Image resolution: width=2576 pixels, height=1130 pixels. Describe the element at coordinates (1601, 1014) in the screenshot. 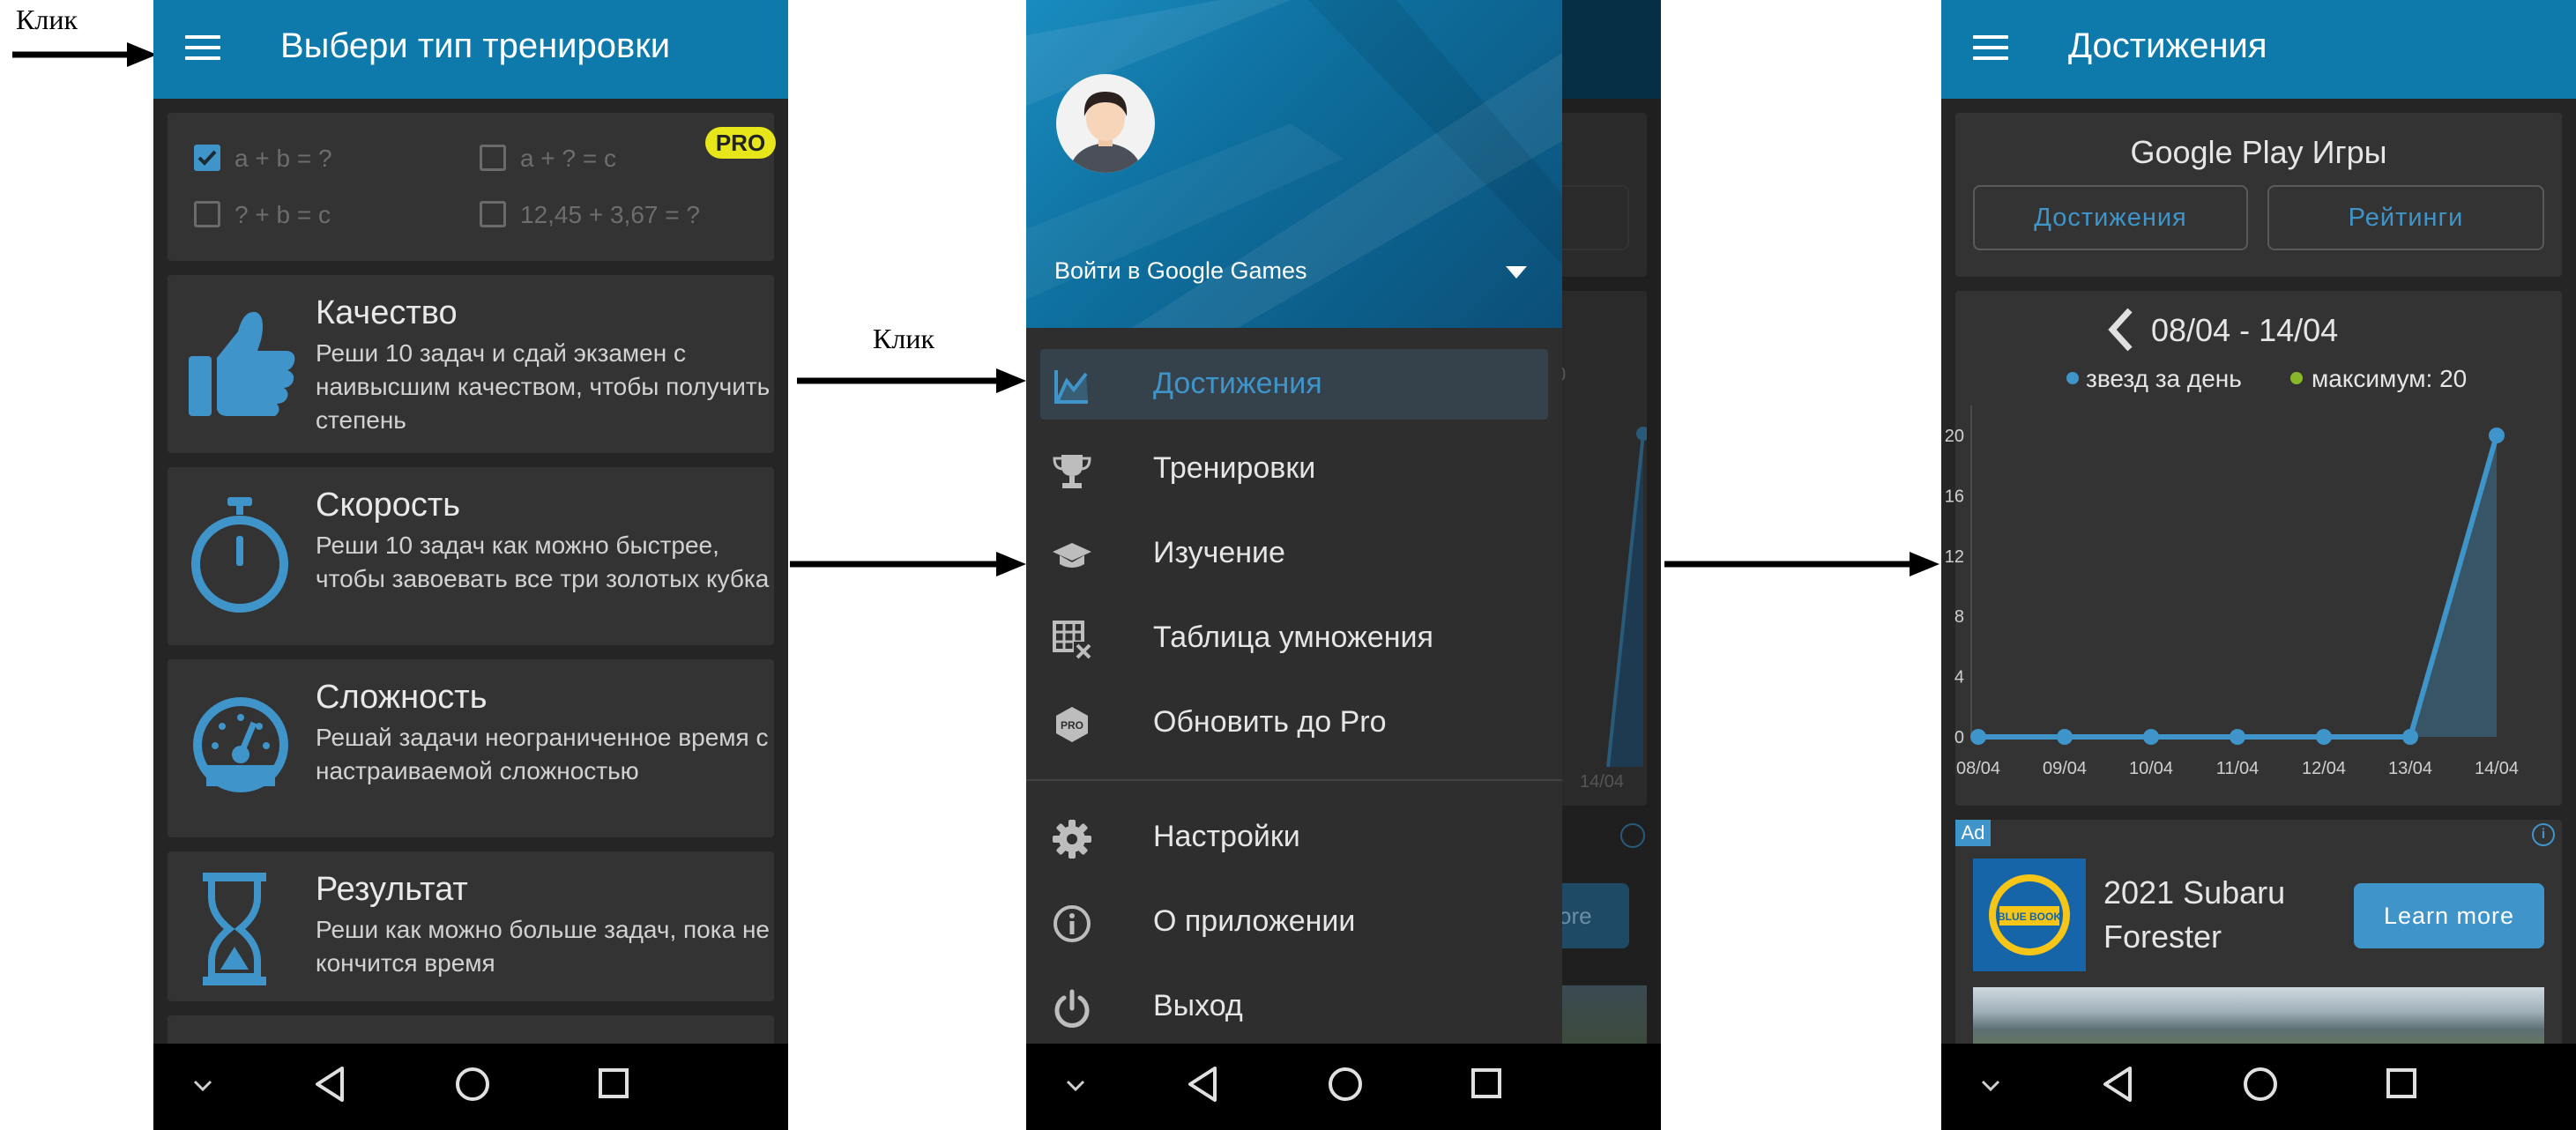

I see `dim-ad-image` at that location.